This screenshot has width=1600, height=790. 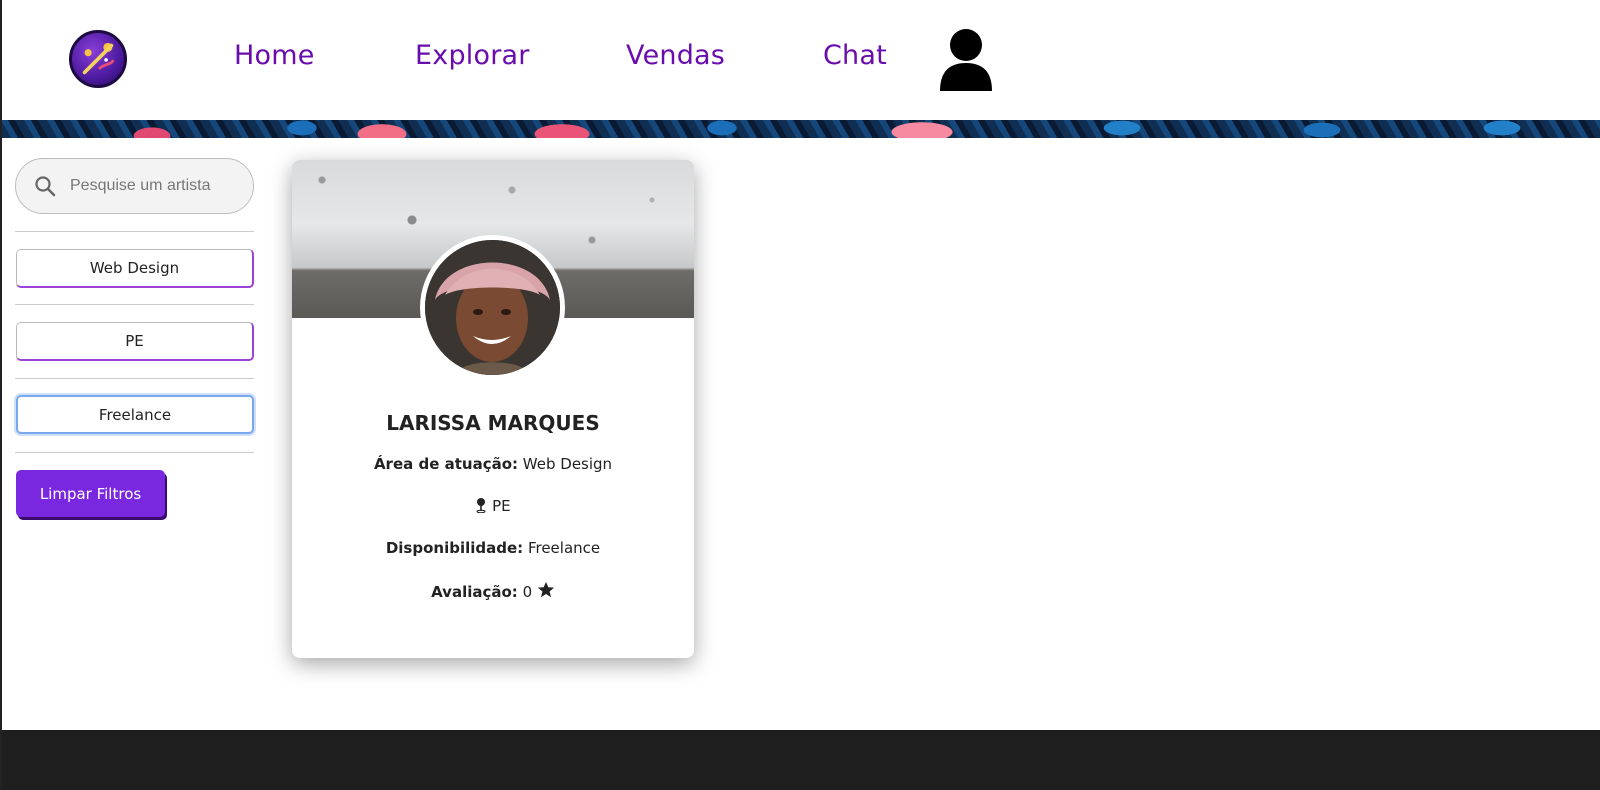 I want to click on decorative-banner, so click(x=801, y=129).